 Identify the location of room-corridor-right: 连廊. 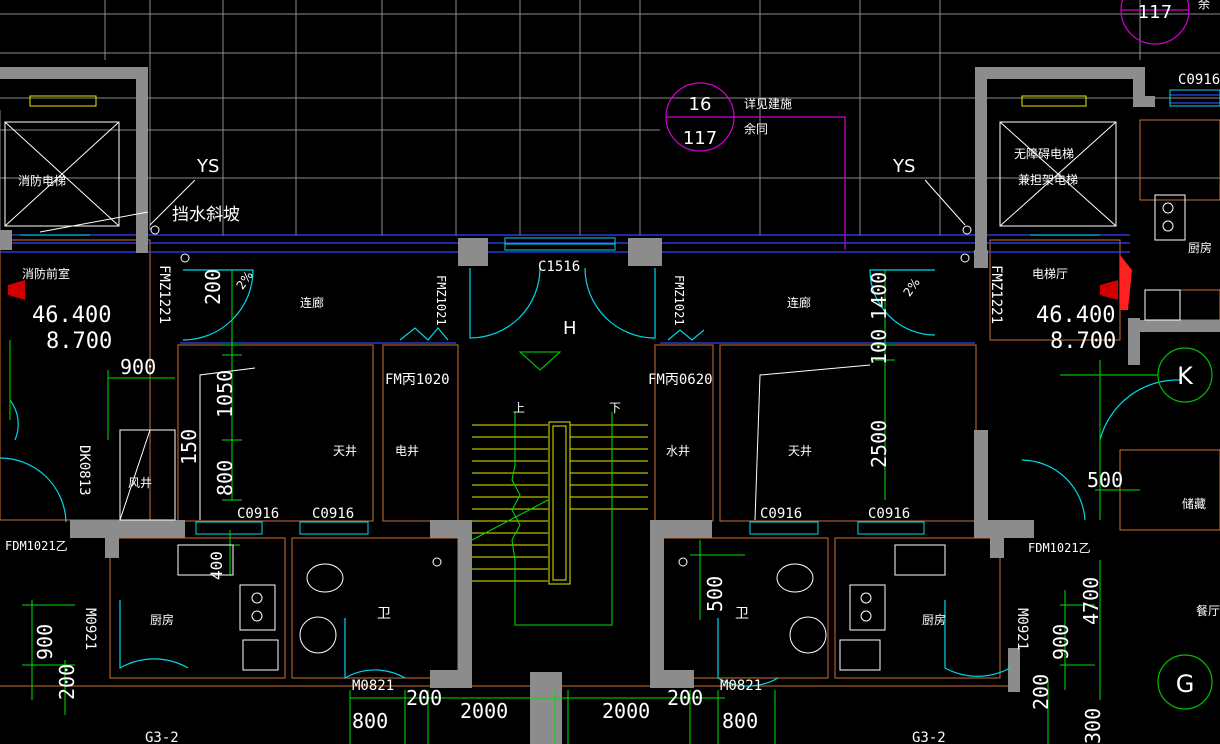
(799, 302).